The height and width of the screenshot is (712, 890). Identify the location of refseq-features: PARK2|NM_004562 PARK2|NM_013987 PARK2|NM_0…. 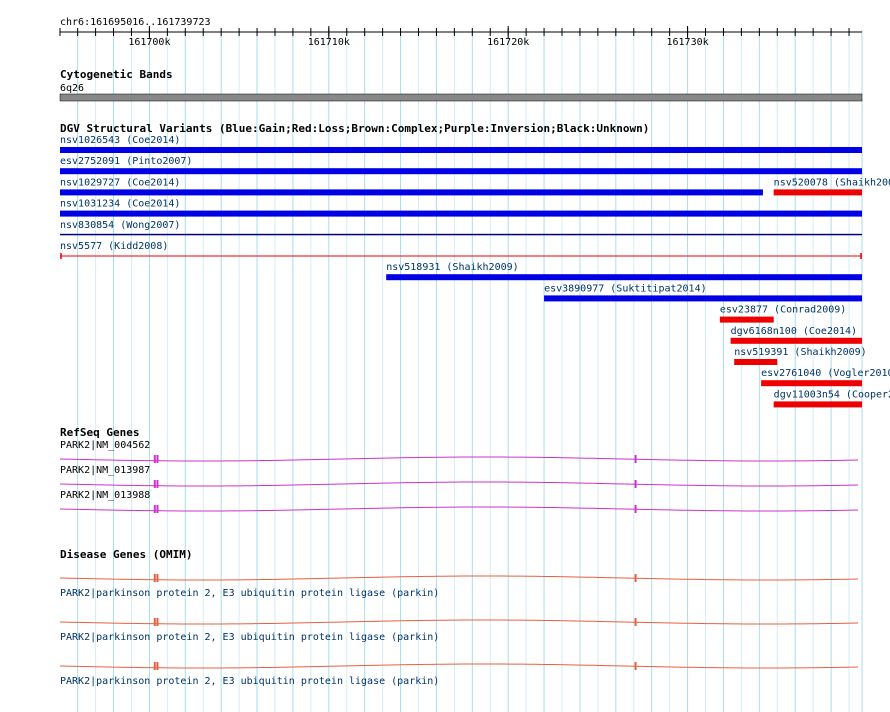
(459, 476).